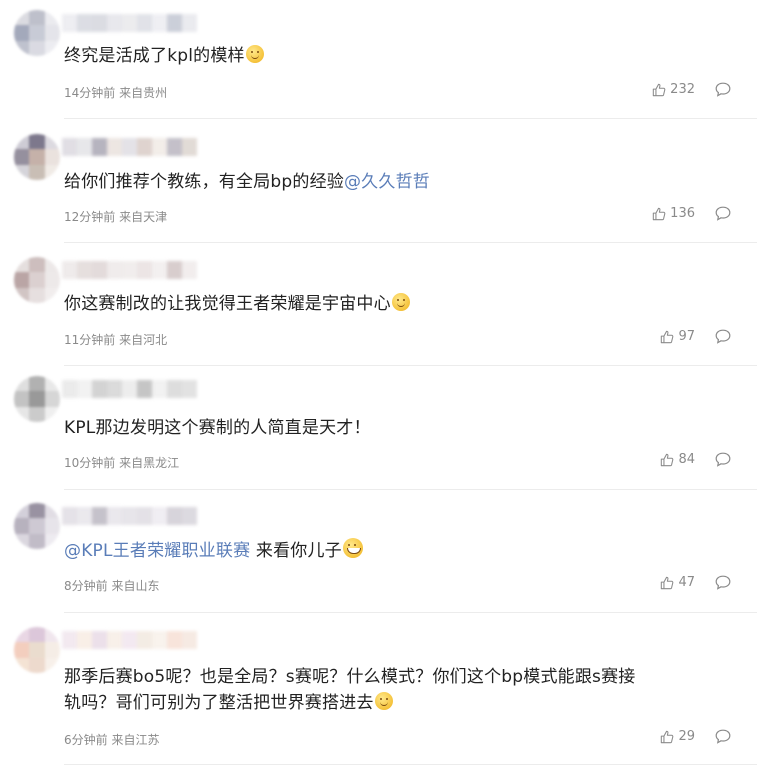  I want to click on comment-meta: 14分钟前 来自贵州, so click(115, 92).